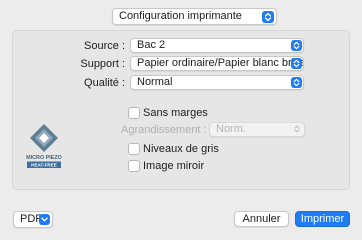 This screenshot has height=240, width=362. I want to click on chevron-down-icon, so click(44, 219).